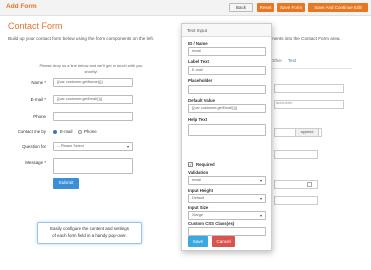  Describe the element at coordinates (227, 180) in the screenshot. I see `validation-select: email ▾` at that location.